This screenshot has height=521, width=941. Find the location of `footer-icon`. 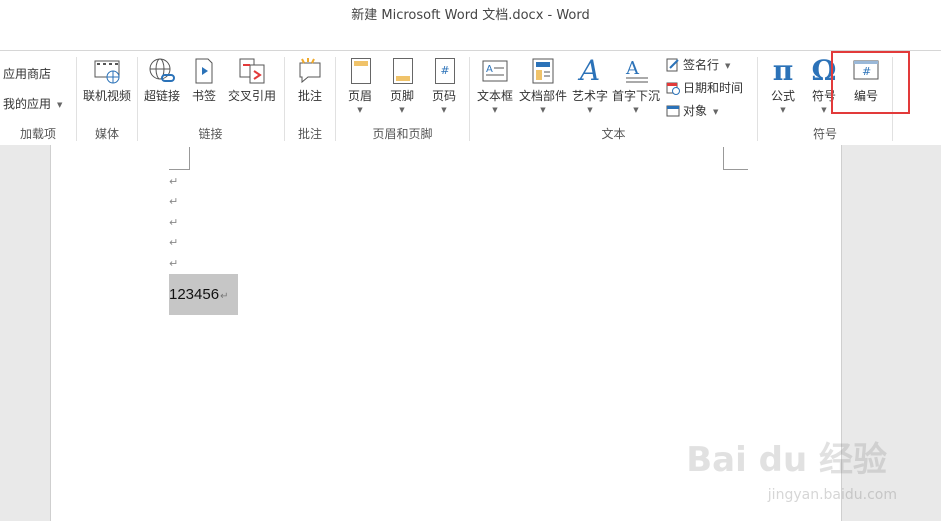

footer-icon is located at coordinates (402, 71).